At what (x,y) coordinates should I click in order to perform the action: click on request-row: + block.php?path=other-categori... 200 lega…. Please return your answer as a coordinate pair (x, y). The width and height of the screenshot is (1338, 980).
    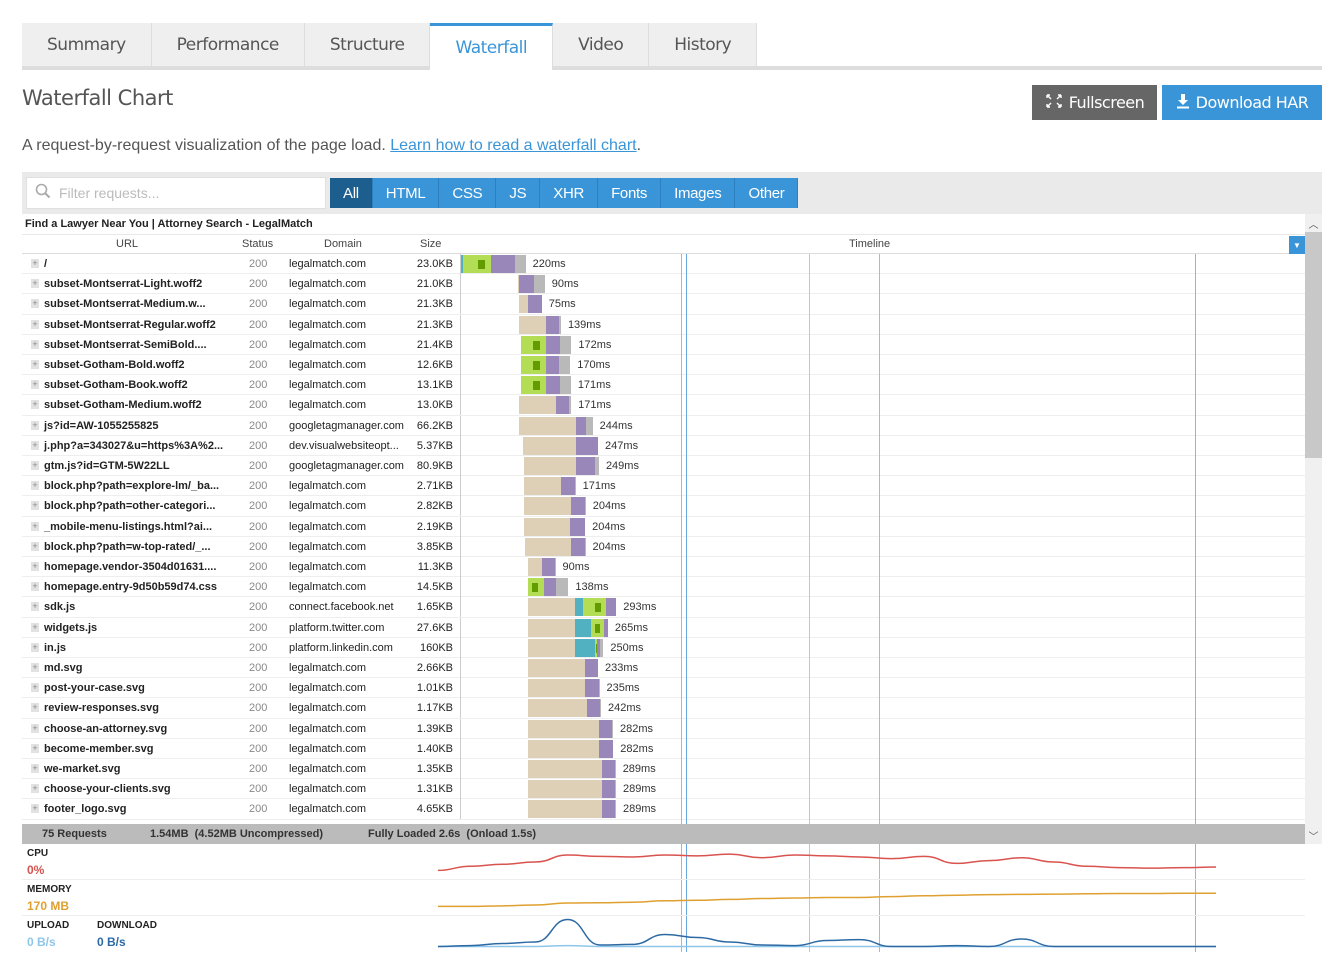
    Looking at the image, I should click on (663, 506).